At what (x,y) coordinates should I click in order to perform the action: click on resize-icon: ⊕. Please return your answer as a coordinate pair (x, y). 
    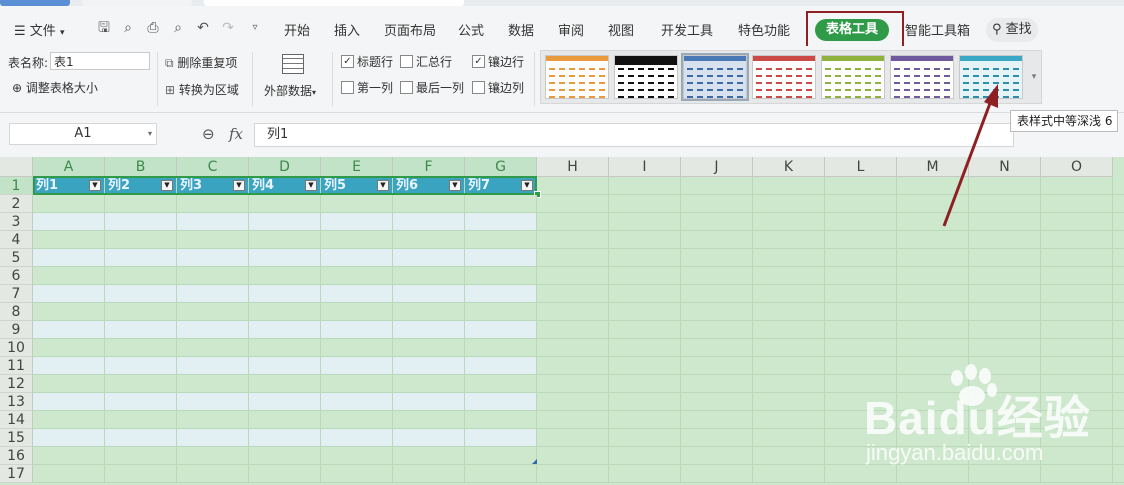
    Looking at the image, I should click on (17, 88).